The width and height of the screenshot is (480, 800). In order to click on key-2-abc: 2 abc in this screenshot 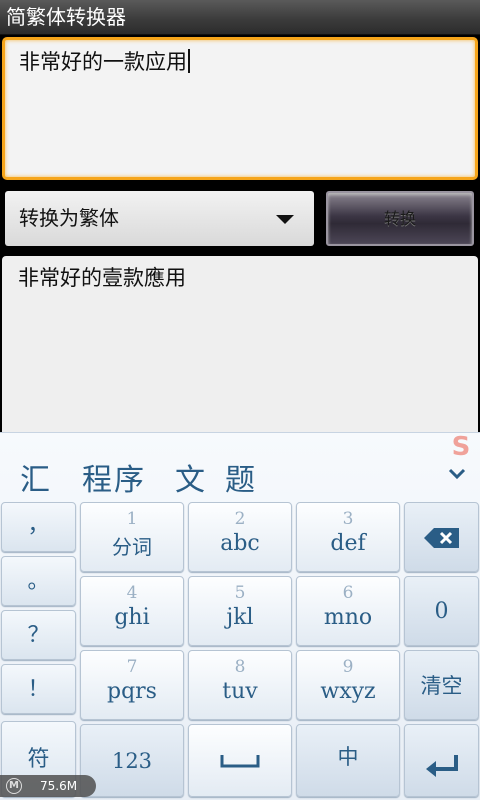, I will do `click(240, 537)`.